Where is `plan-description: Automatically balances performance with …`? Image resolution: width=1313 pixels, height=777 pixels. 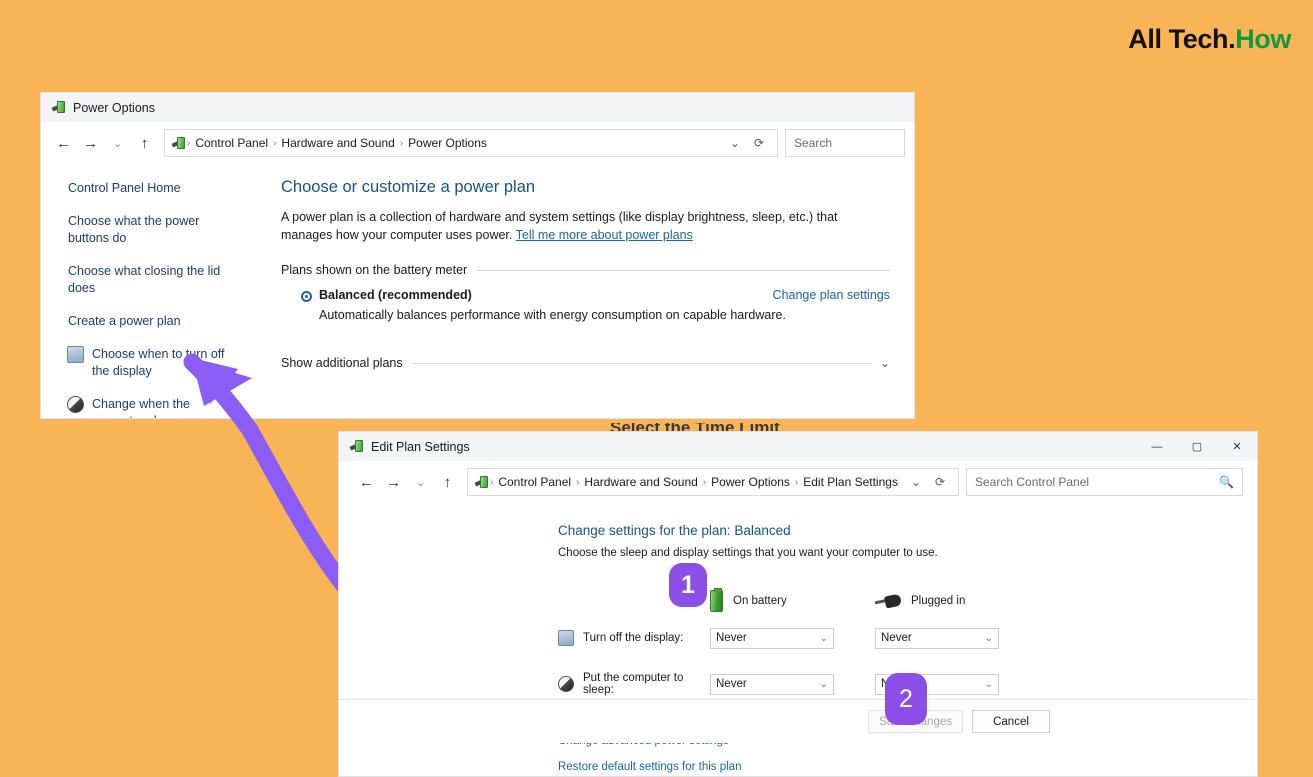 plan-description: Automatically balances performance with … is located at coordinates (552, 315).